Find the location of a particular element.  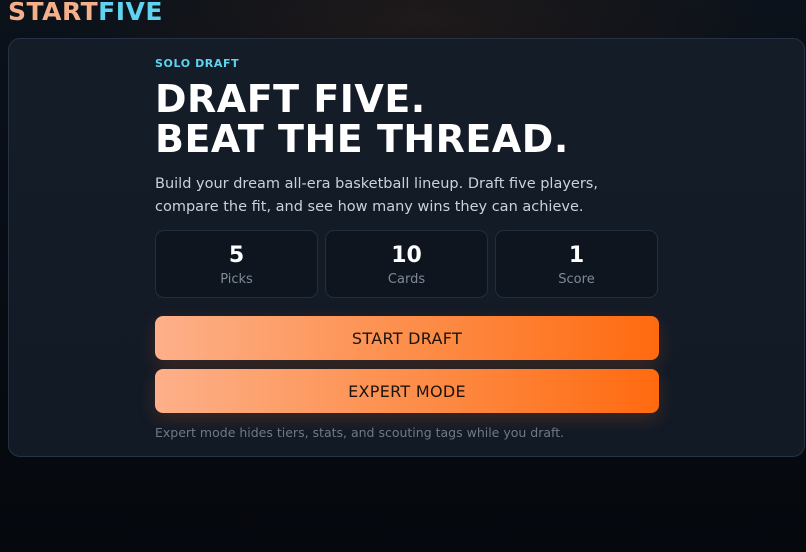

expert-mode-button: EXPERT MODE is located at coordinates (407, 391).